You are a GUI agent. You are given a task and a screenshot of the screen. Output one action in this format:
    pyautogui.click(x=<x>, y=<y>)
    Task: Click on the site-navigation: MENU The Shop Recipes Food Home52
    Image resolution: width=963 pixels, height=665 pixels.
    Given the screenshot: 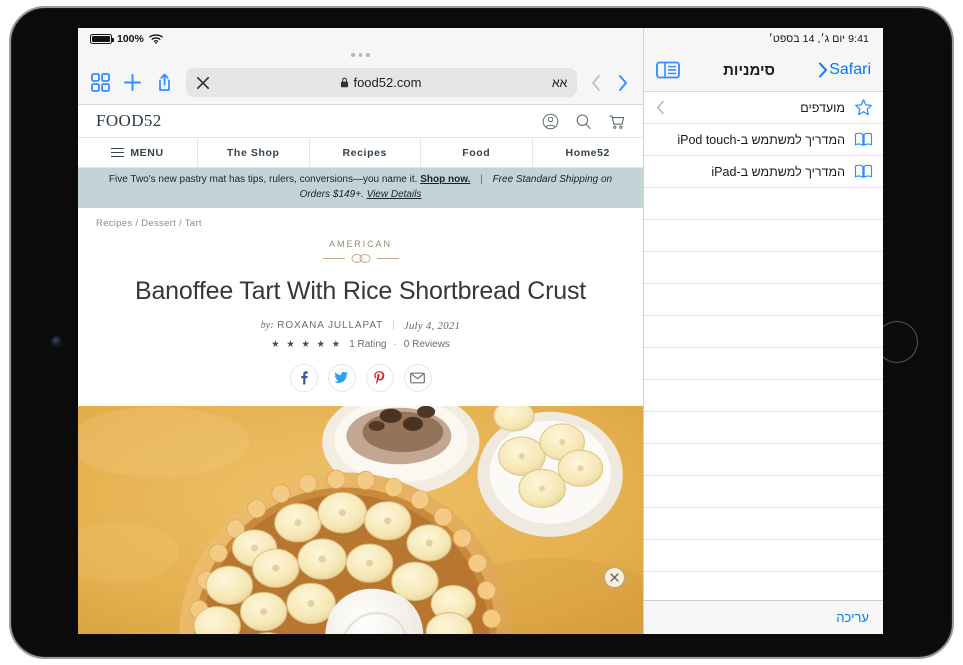 What is the action you would take?
    pyautogui.click(x=360, y=153)
    